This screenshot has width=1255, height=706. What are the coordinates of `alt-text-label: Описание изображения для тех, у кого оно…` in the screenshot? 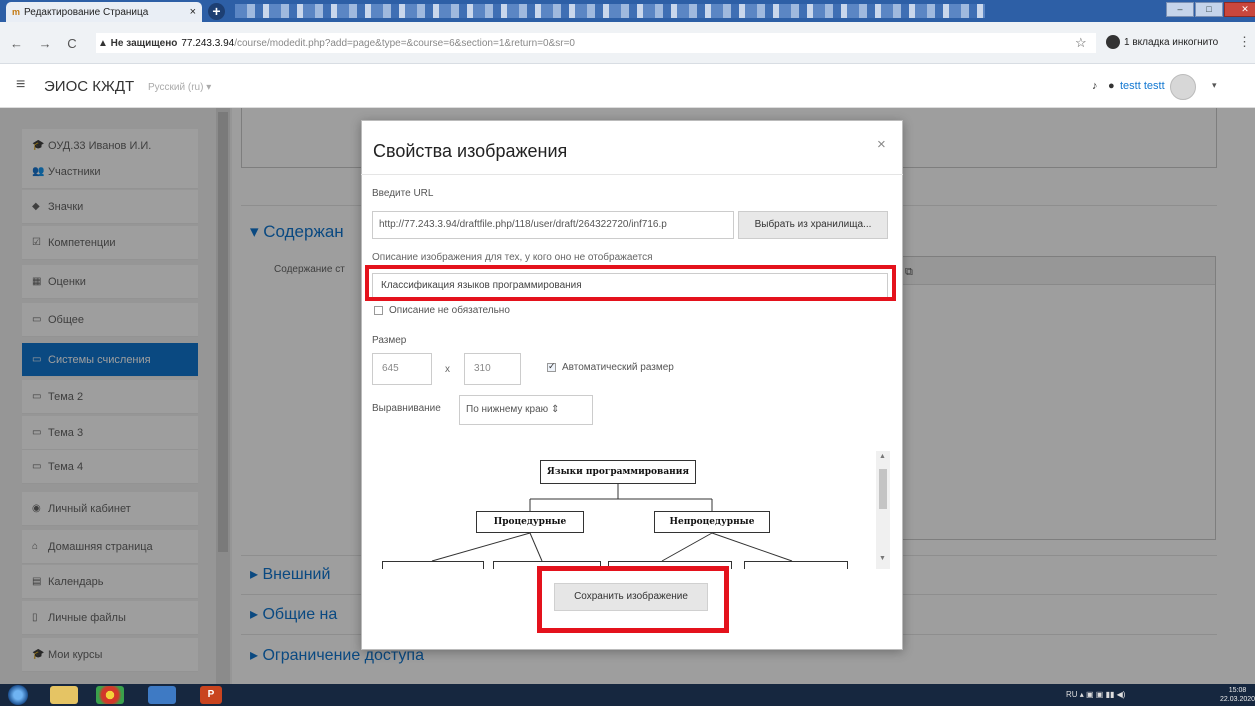 It's located at (512, 257).